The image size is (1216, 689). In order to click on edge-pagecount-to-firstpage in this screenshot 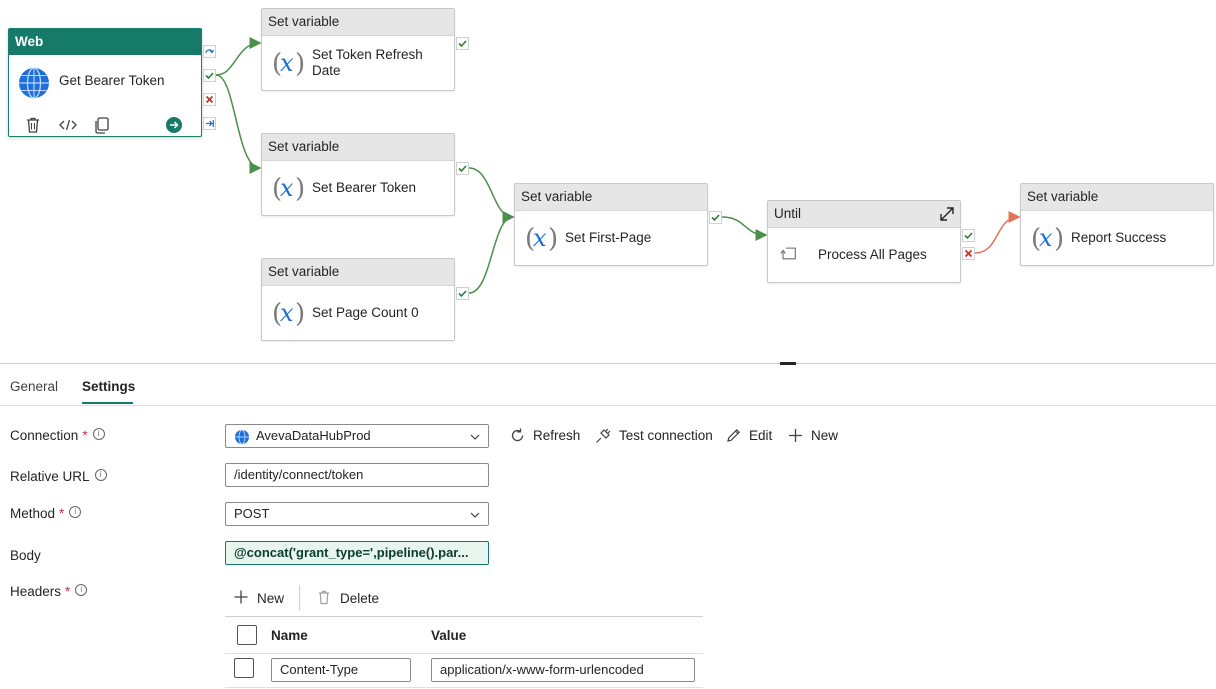, I will do `click(491, 252)`.